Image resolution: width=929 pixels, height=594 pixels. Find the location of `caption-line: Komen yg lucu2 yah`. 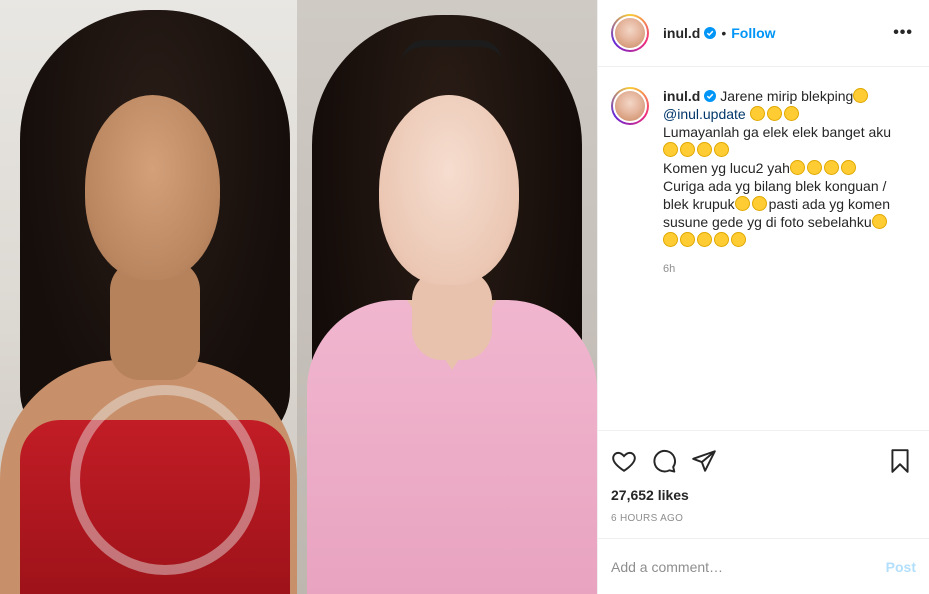

caption-line: Komen yg lucu2 yah is located at coordinates (726, 168).